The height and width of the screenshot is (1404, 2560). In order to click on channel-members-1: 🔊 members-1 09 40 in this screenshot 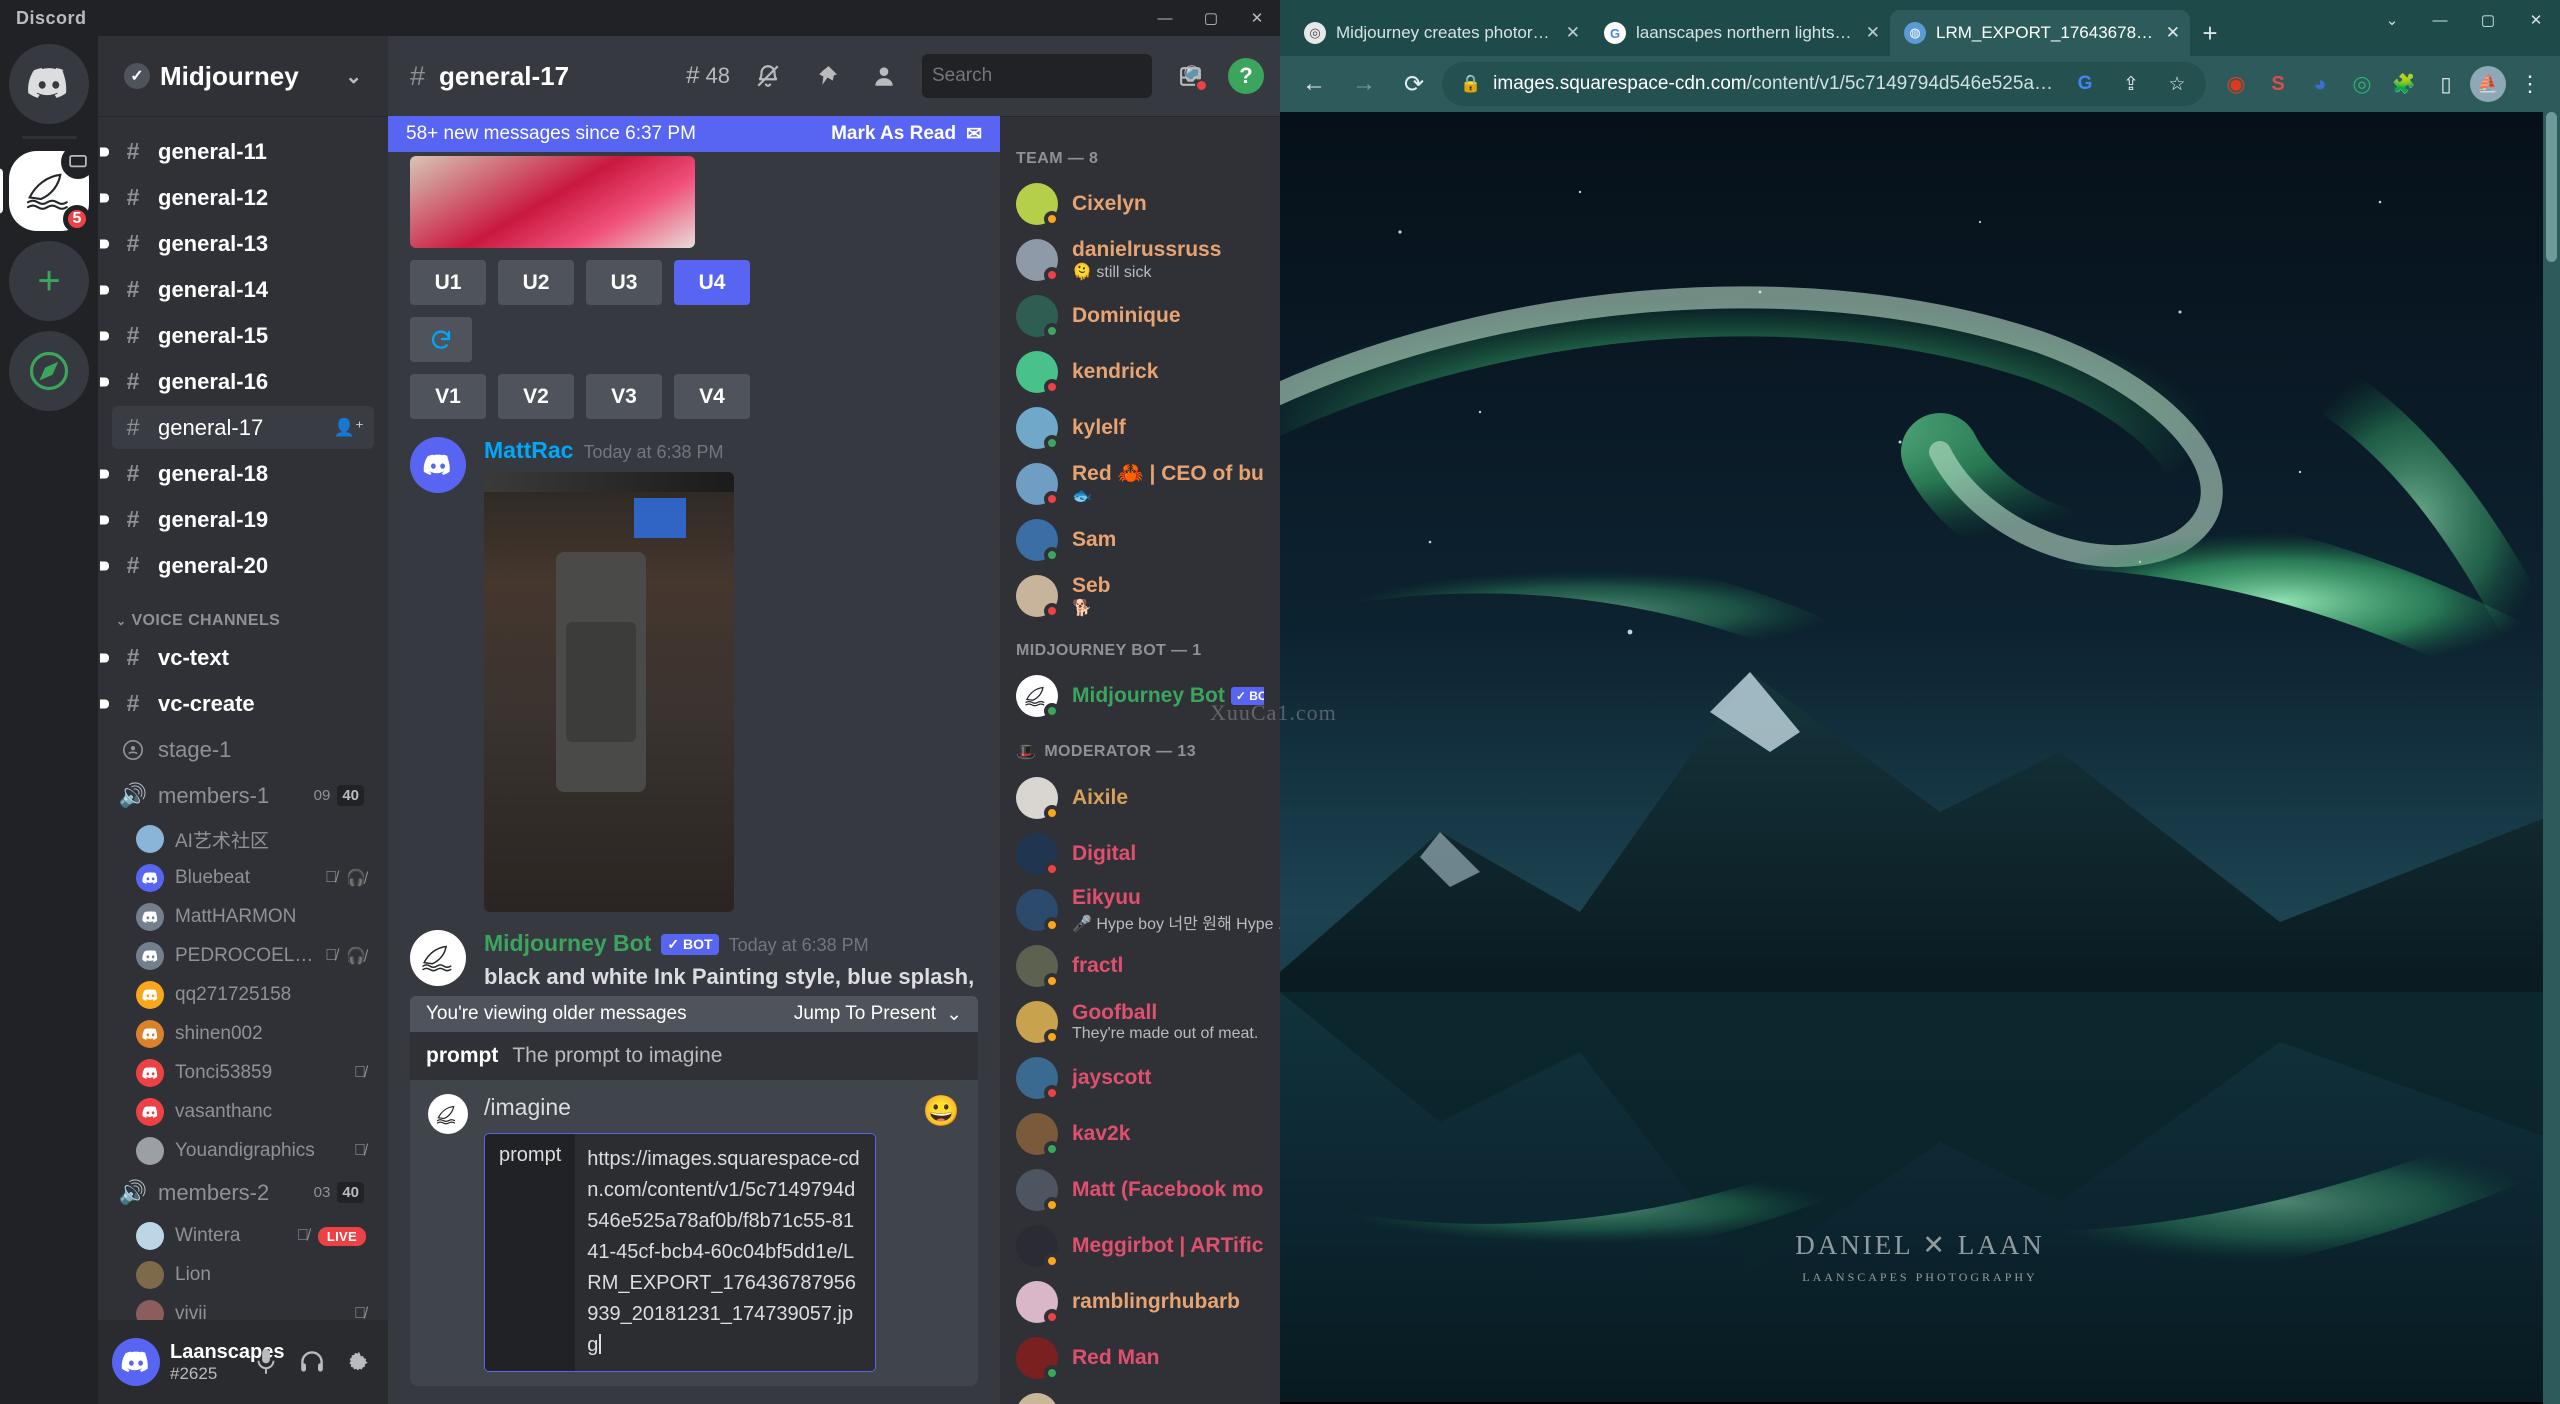, I will do `click(243, 795)`.